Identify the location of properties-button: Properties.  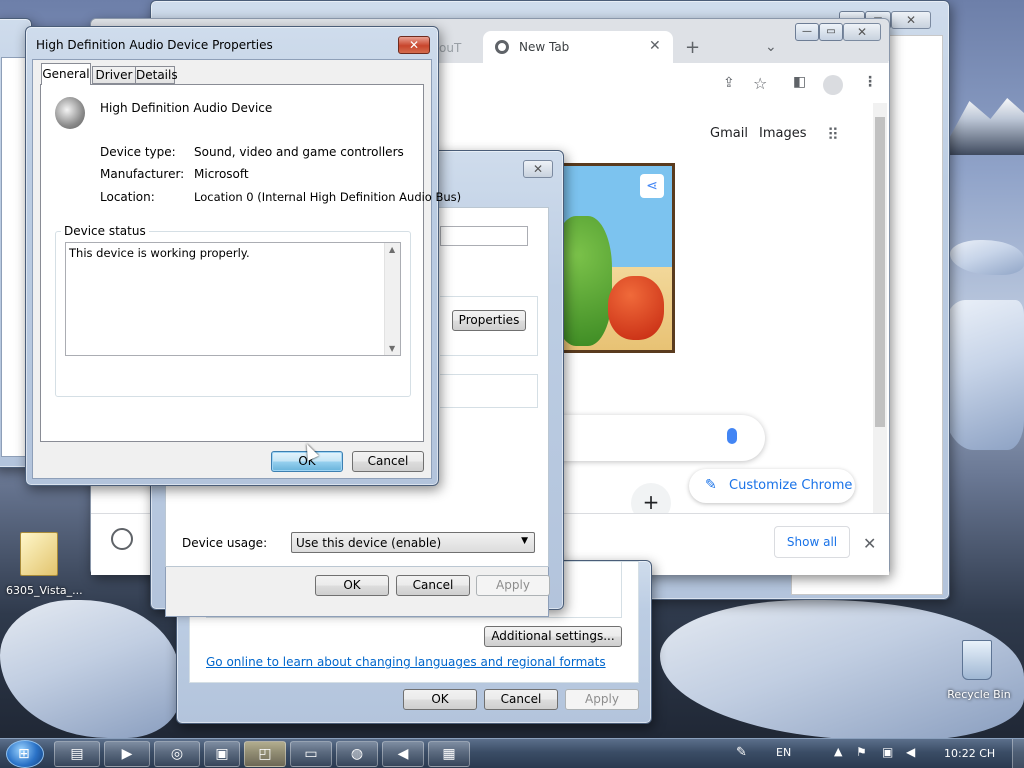
(489, 320).